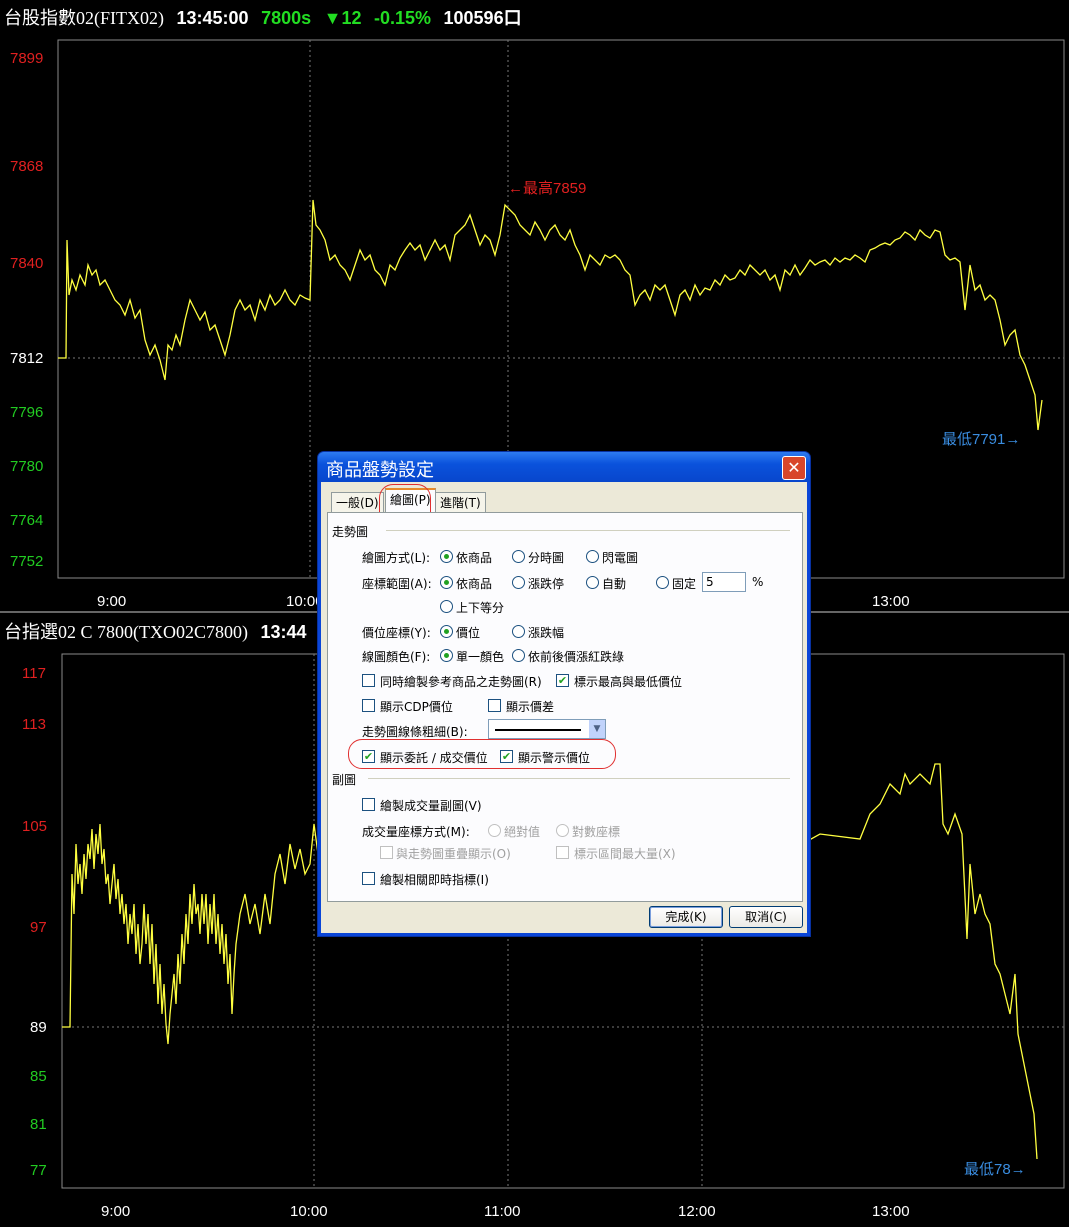  I want to click on coord-range-option-fixed: 固定, so click(684, 584).